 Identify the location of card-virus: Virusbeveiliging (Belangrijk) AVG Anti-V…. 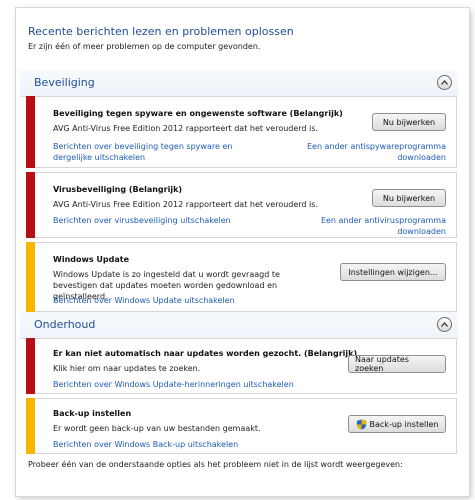
(241, 205).